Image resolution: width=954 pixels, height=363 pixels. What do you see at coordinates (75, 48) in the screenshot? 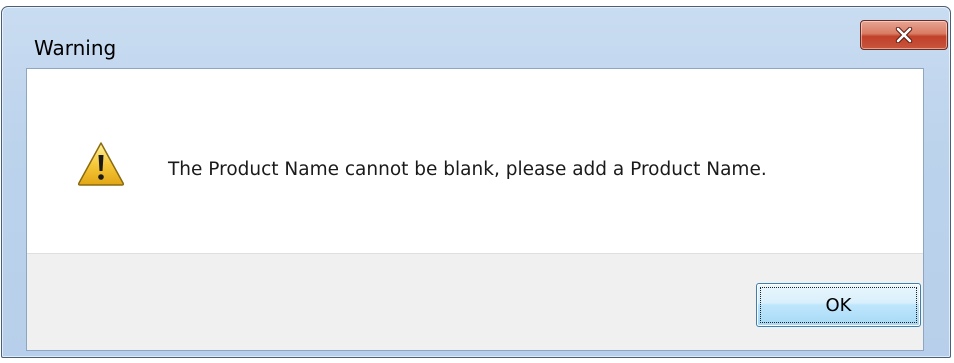
I see `dialog-title: Warning` at bounding box center [75, 48].